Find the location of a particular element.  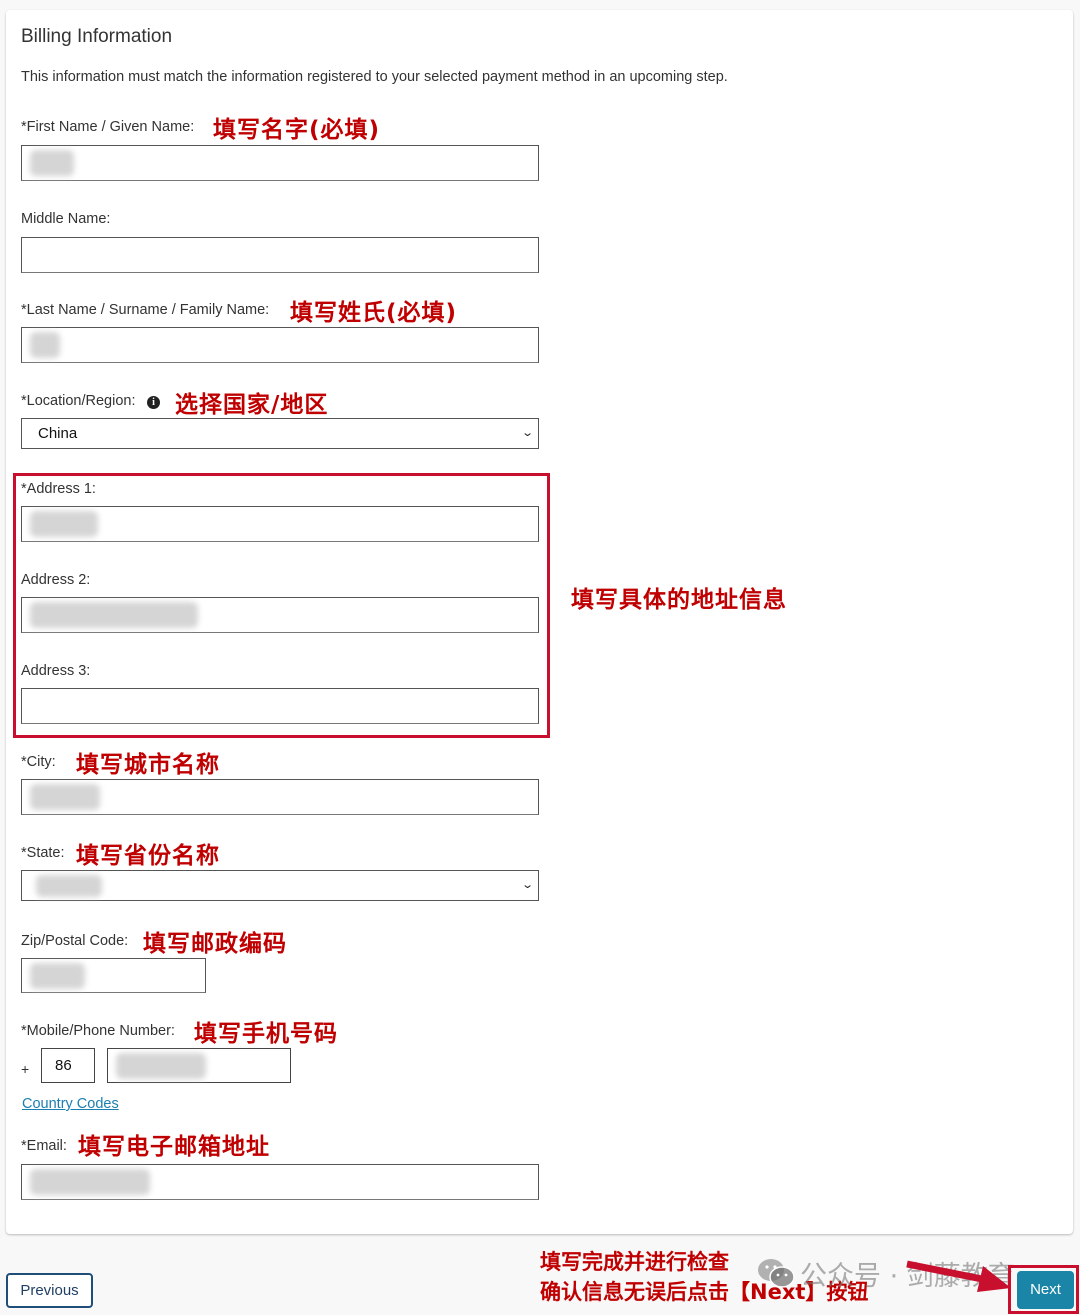

phone-plus-sign: + is located at coordinates (25, 1069).